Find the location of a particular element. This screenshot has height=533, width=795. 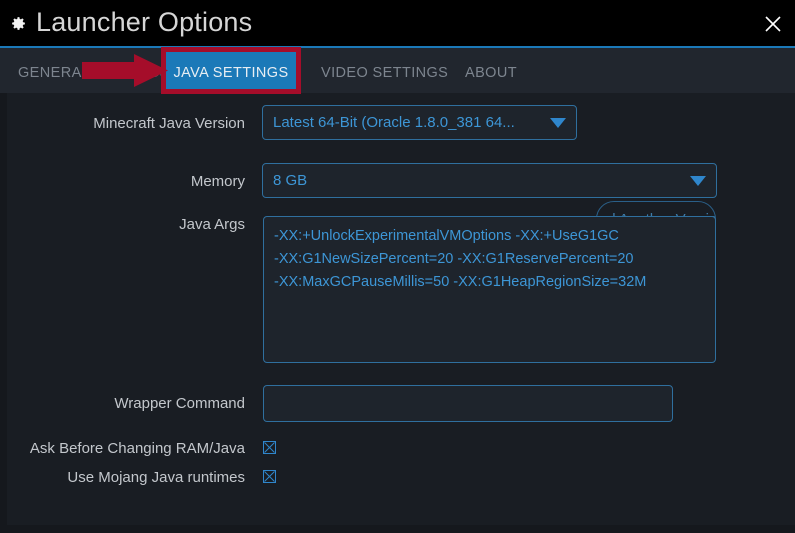

window-titlebar: Launcher Options is located at coordinates (397, 23).